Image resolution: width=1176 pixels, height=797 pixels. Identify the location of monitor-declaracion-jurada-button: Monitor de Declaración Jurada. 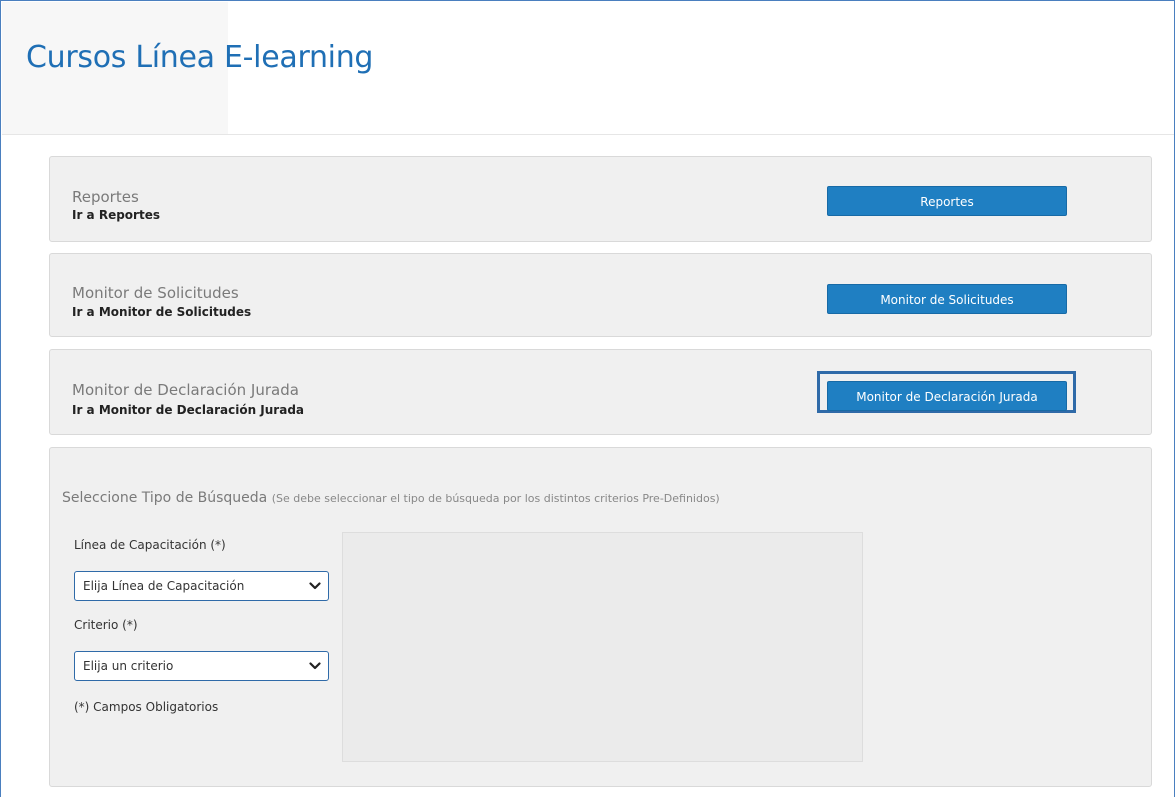
(947, 396).